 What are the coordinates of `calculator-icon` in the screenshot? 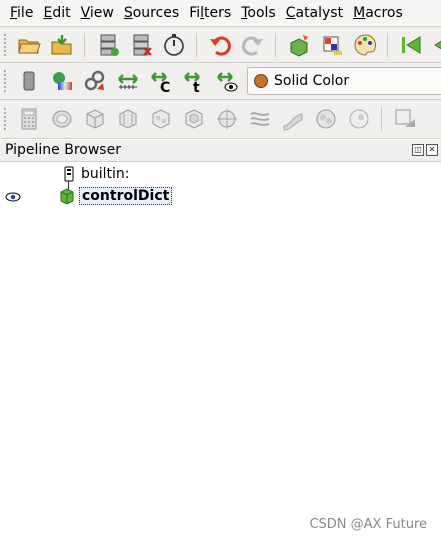 It's located at (28, 119).